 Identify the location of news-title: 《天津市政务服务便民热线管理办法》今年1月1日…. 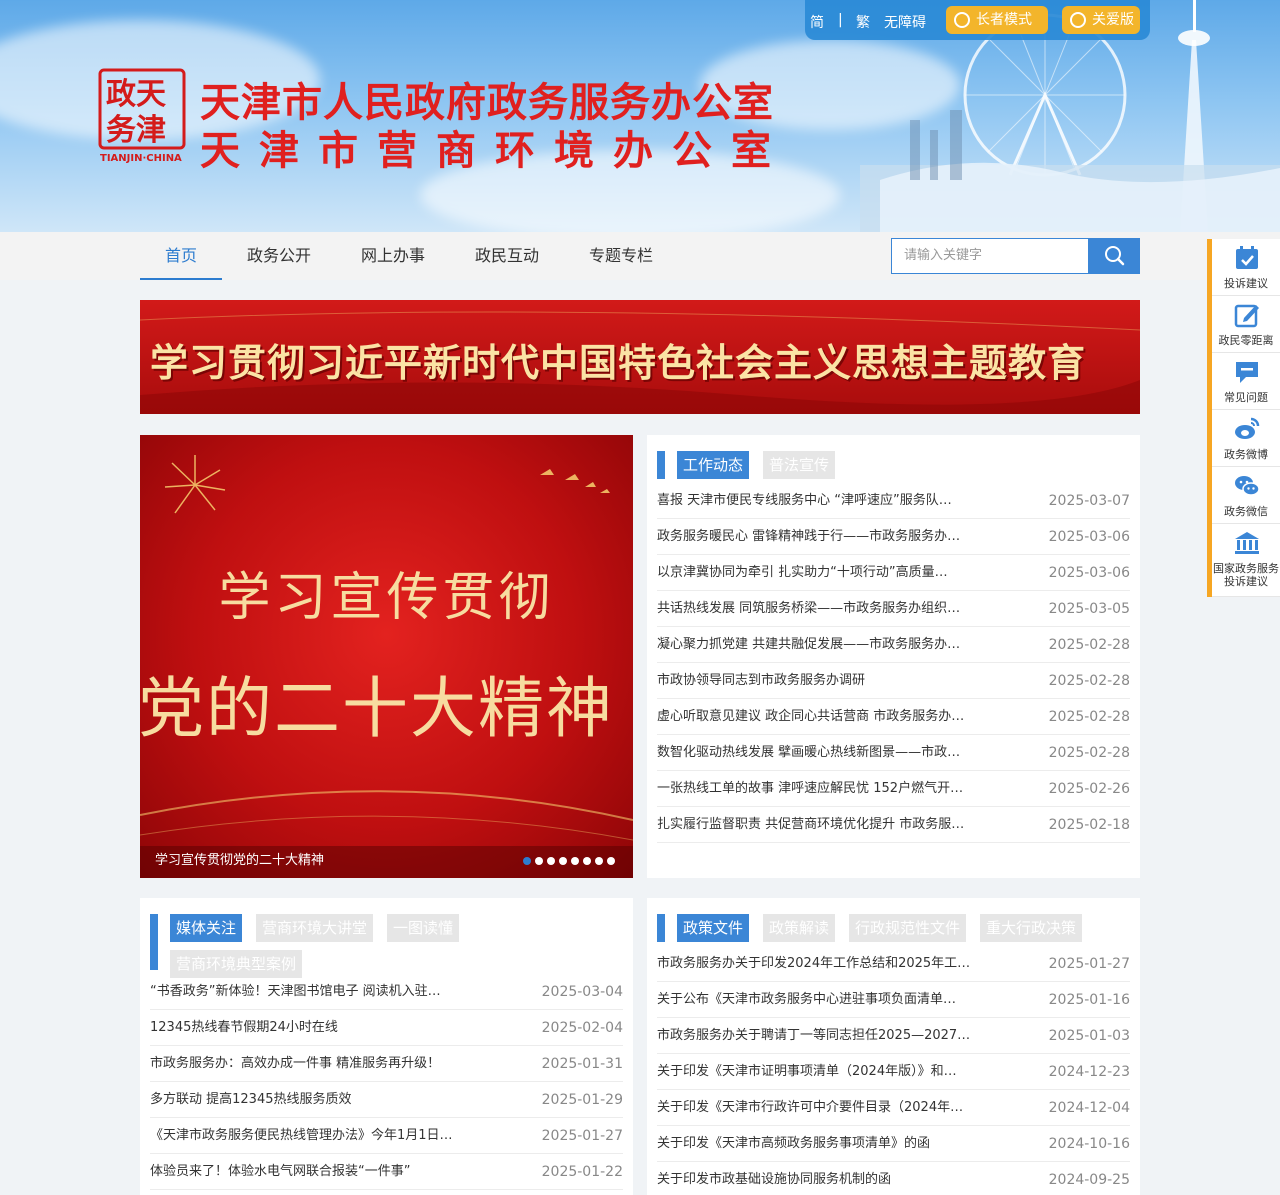
(301, 1136).